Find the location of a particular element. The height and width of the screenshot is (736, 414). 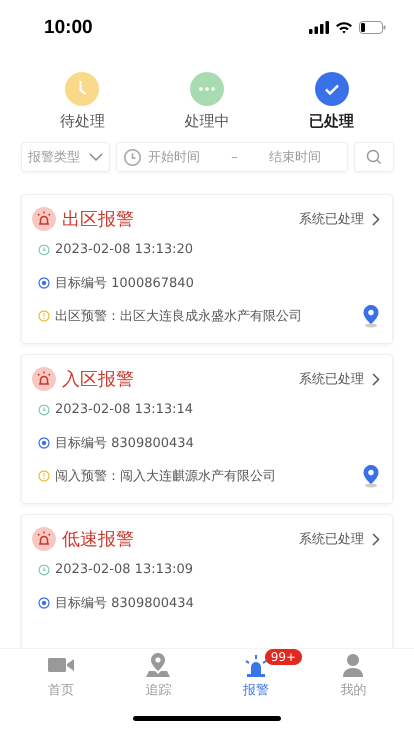

search-button is located at coordinates (374, 157).